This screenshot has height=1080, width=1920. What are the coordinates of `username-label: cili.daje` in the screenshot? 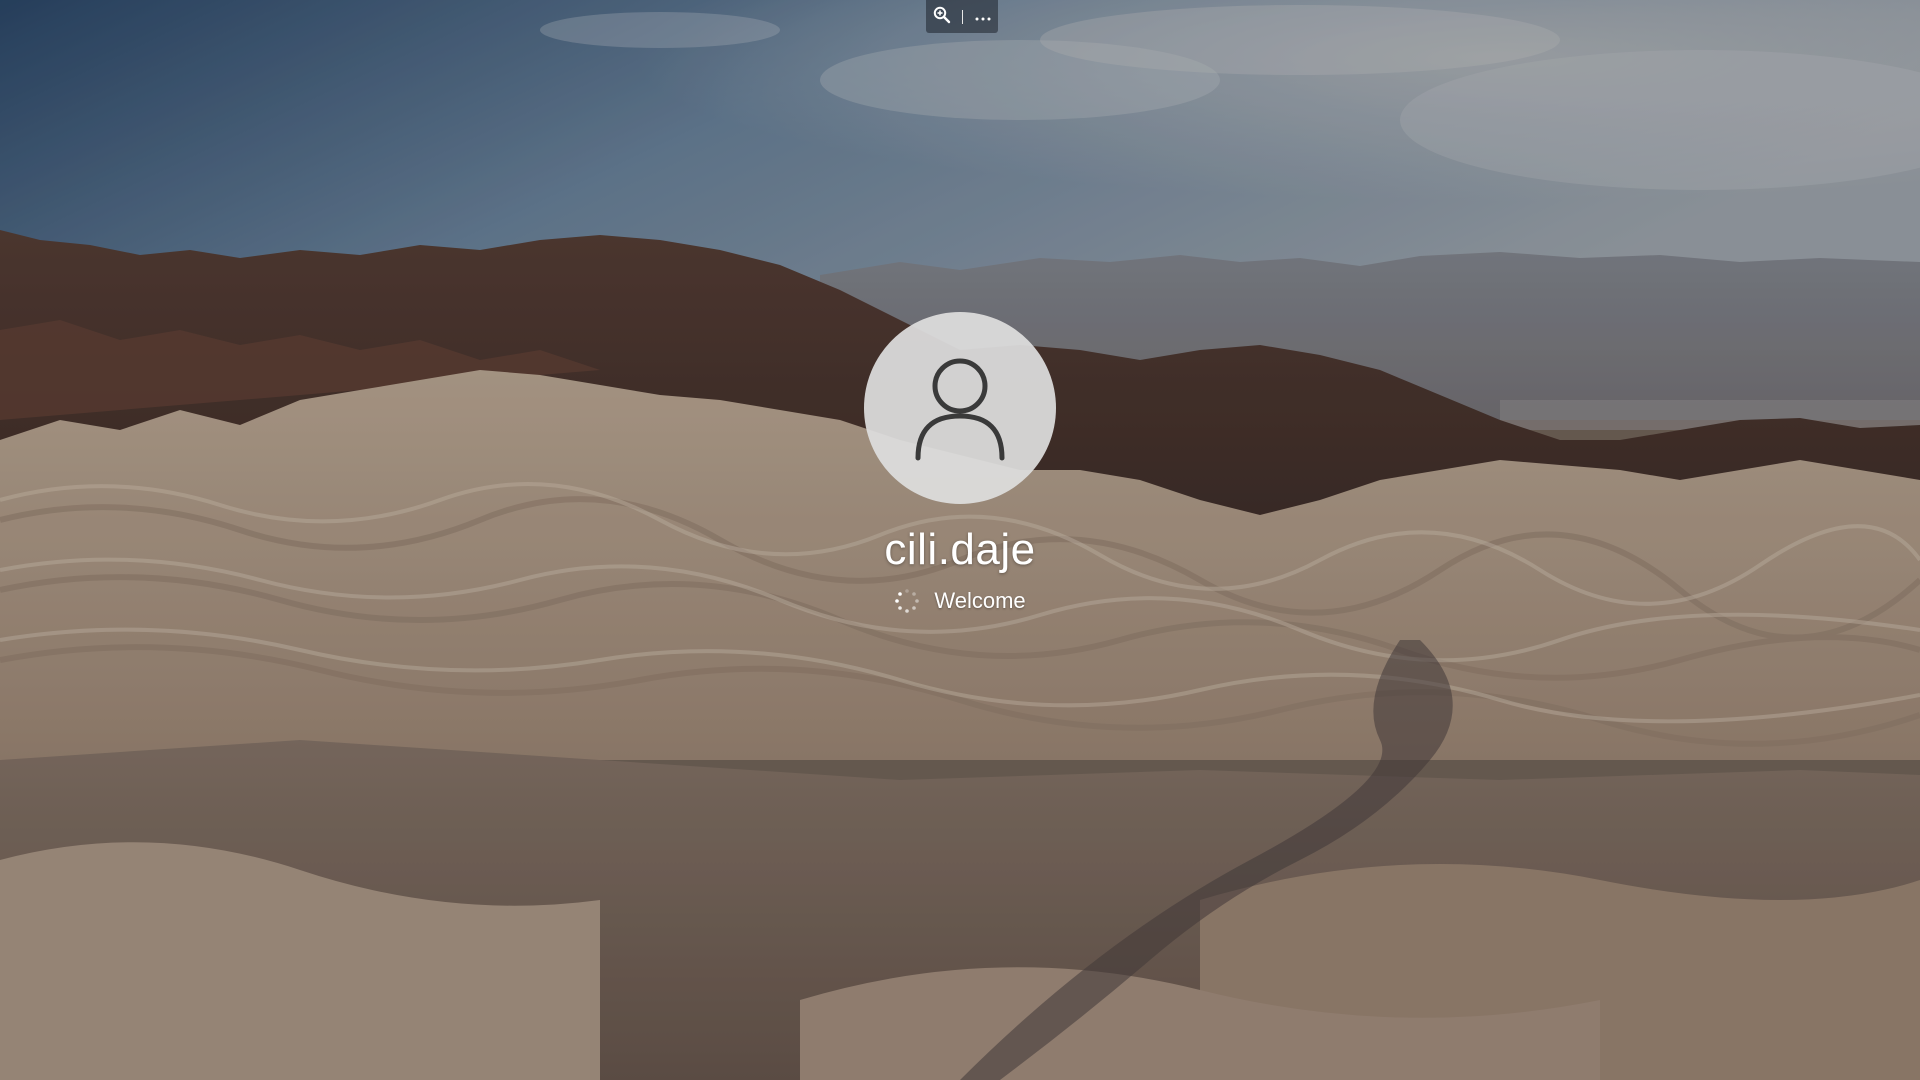 It's located at (960, 549).